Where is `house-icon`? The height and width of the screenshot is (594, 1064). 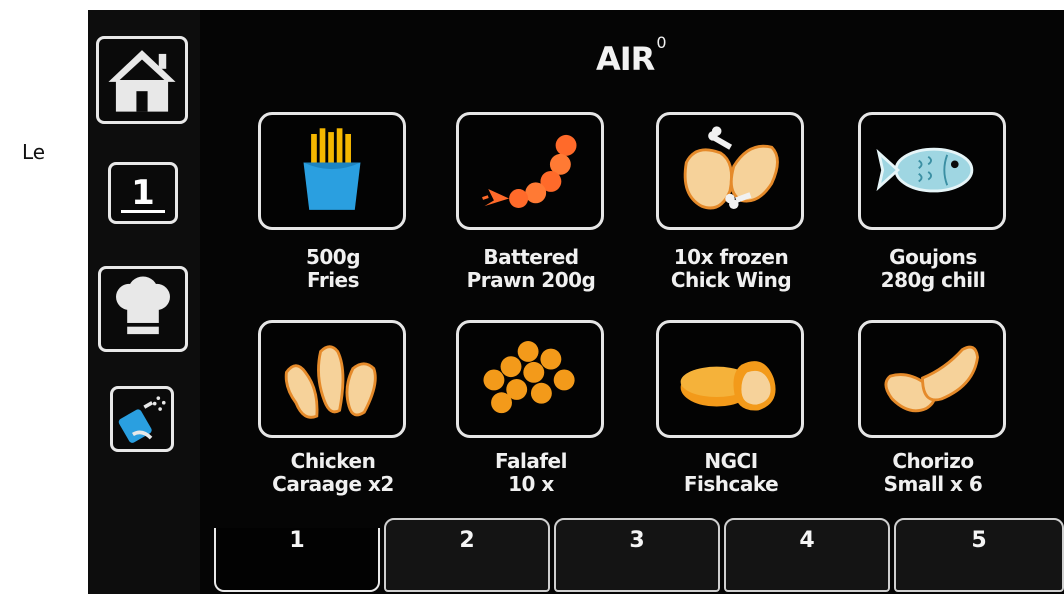 house-icon is located at coordinates (142, 81).